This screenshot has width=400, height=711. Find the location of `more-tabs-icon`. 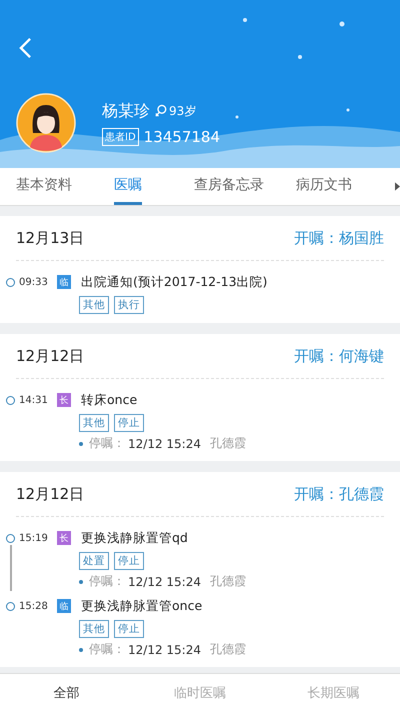

more-tabs-icon is located at coordinates (397, 186).